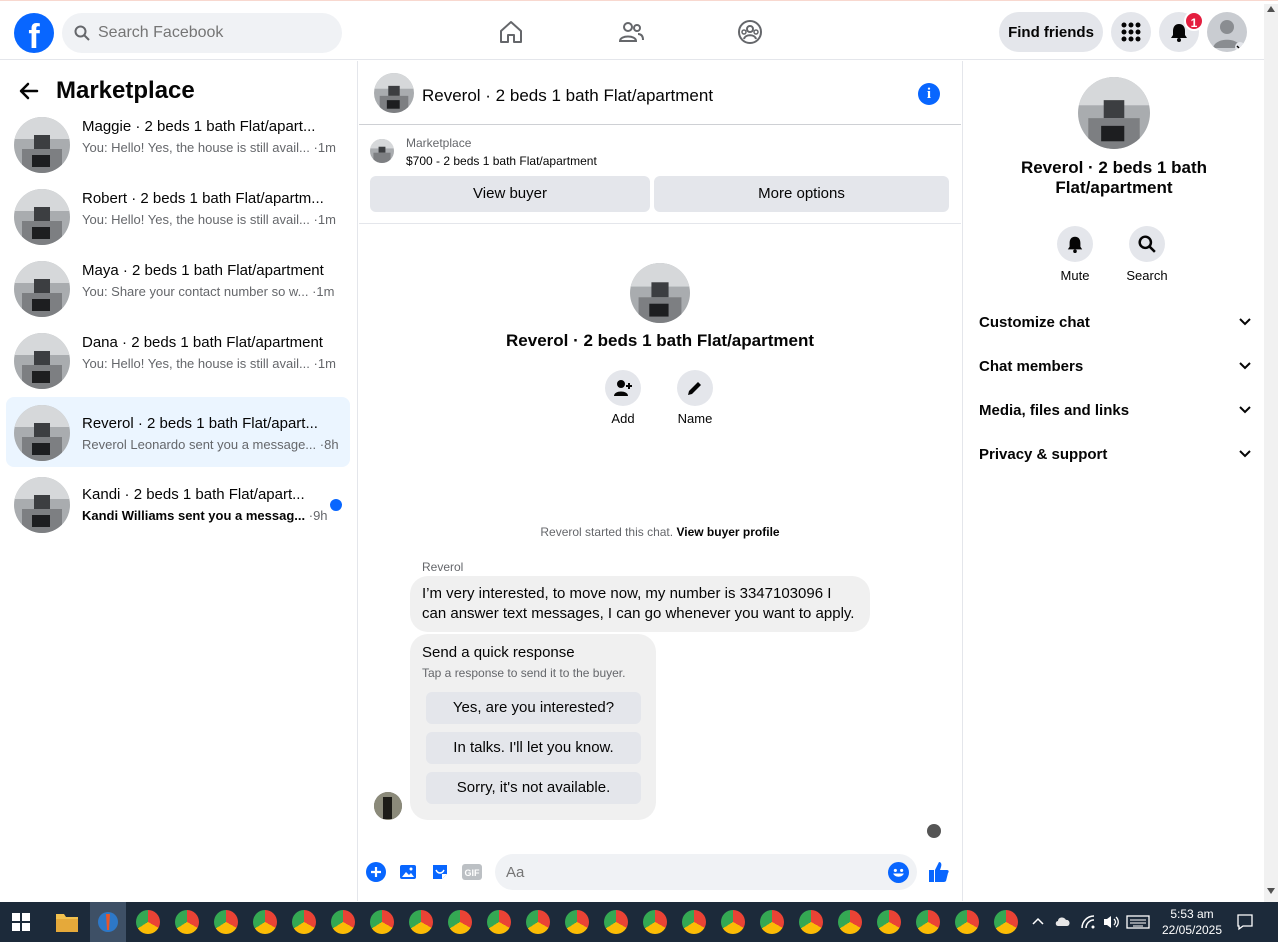 This screenshot has height=942, width=1278. I want to click on view-buyer-button: View buyer, so click(510, 194).